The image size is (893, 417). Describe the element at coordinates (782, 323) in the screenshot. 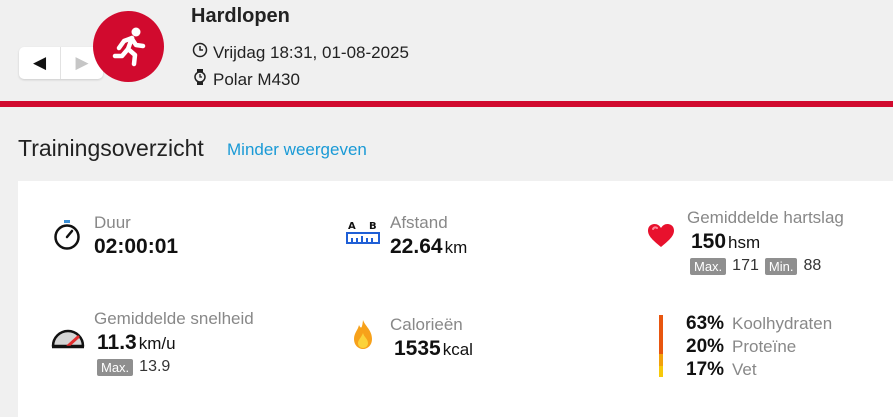

I see `carbs-label: Koolhydraten` at that location.